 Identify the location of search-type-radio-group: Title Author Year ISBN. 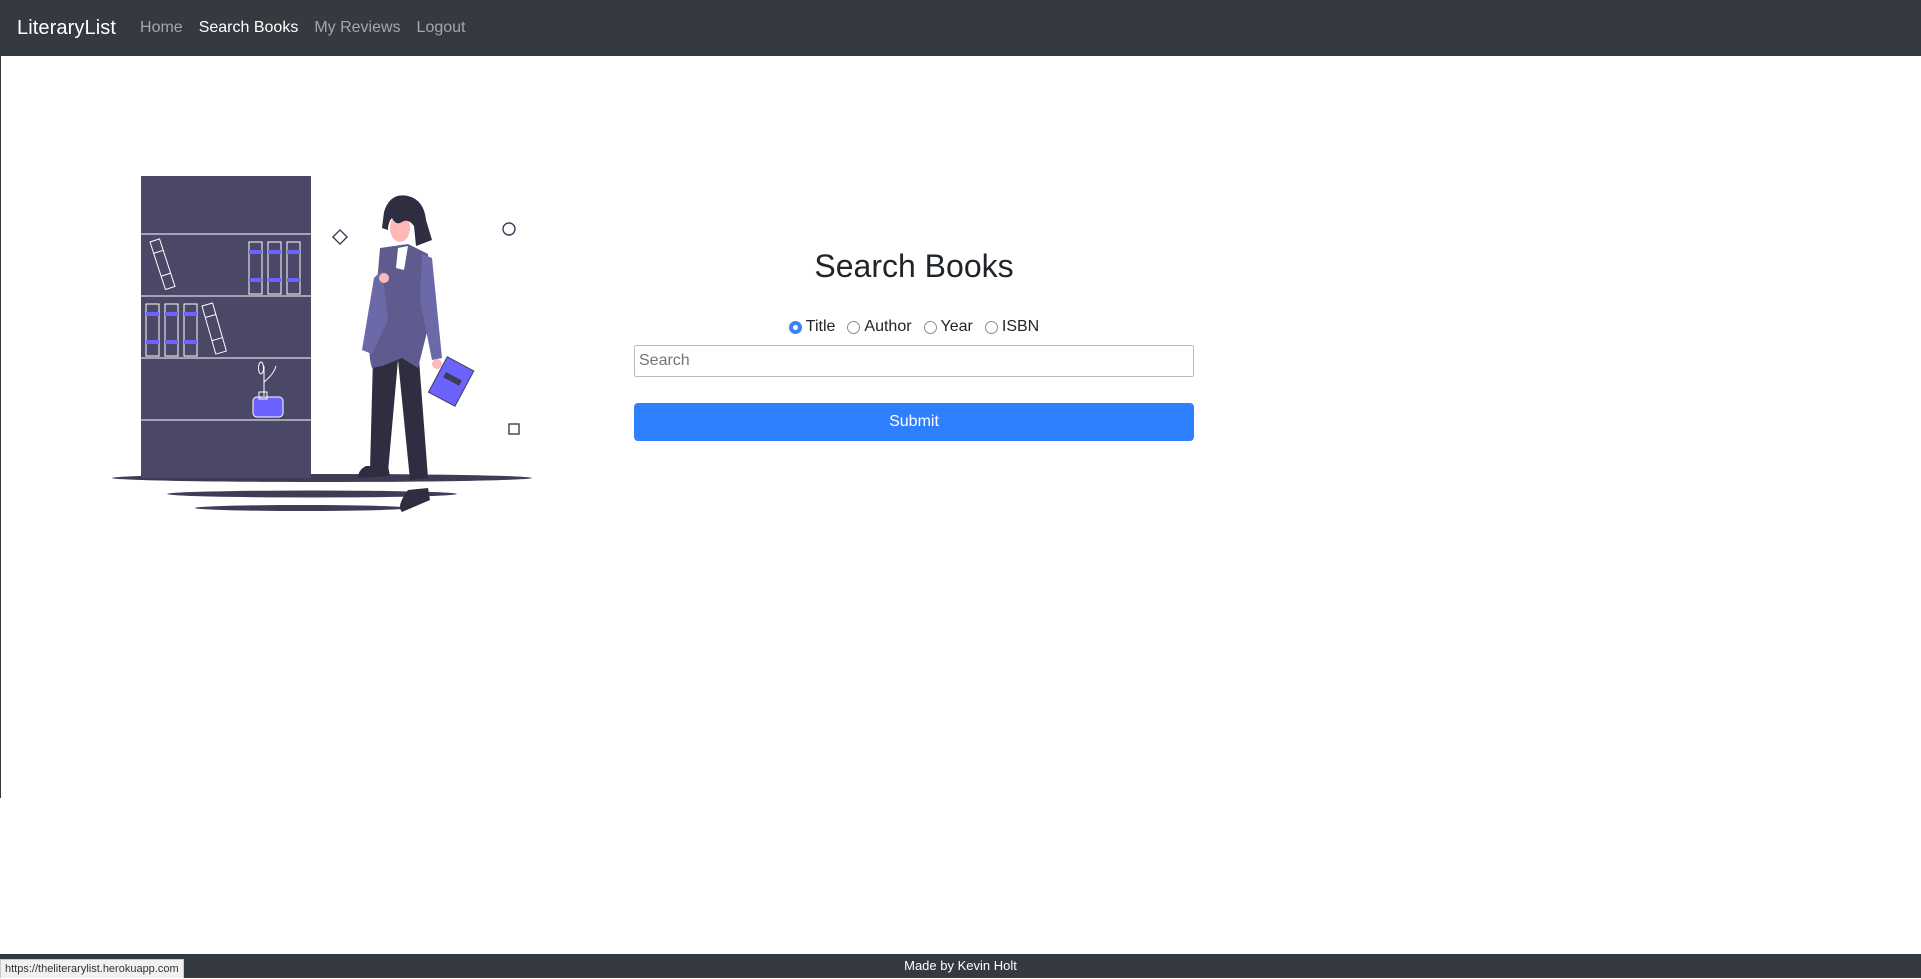
(914, 327).